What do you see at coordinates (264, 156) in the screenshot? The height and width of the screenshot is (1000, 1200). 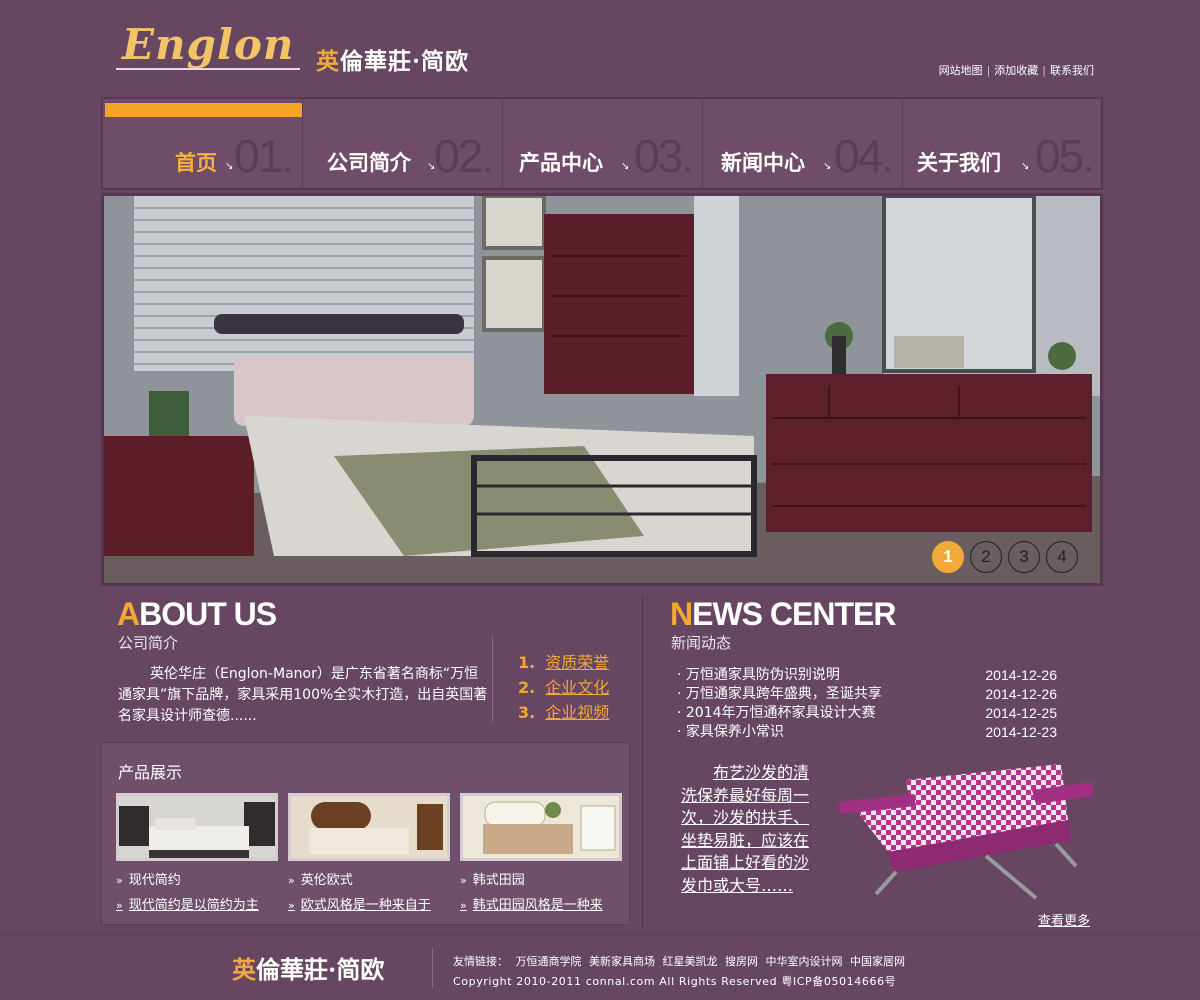 I see `nav-number: 01.` at bounding box center [264, 156].